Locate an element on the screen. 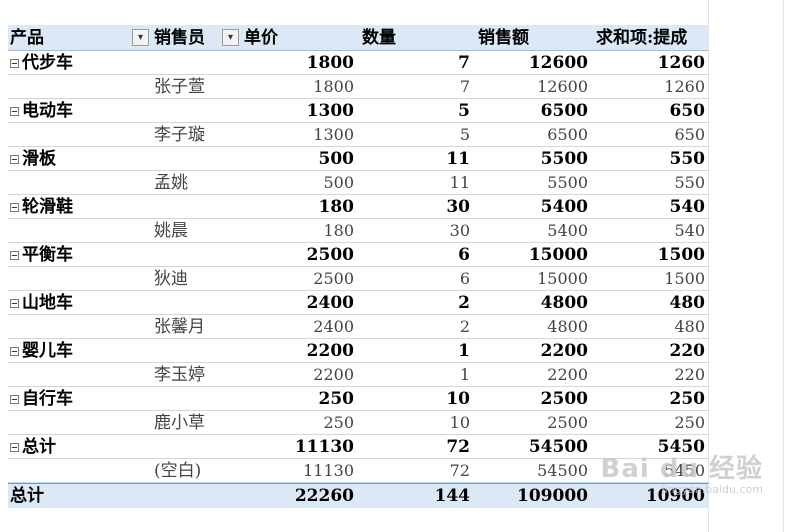 The height and width of the screenshot is (532, 805). product-cell: 山地车 is located at coordinates (85, 303).